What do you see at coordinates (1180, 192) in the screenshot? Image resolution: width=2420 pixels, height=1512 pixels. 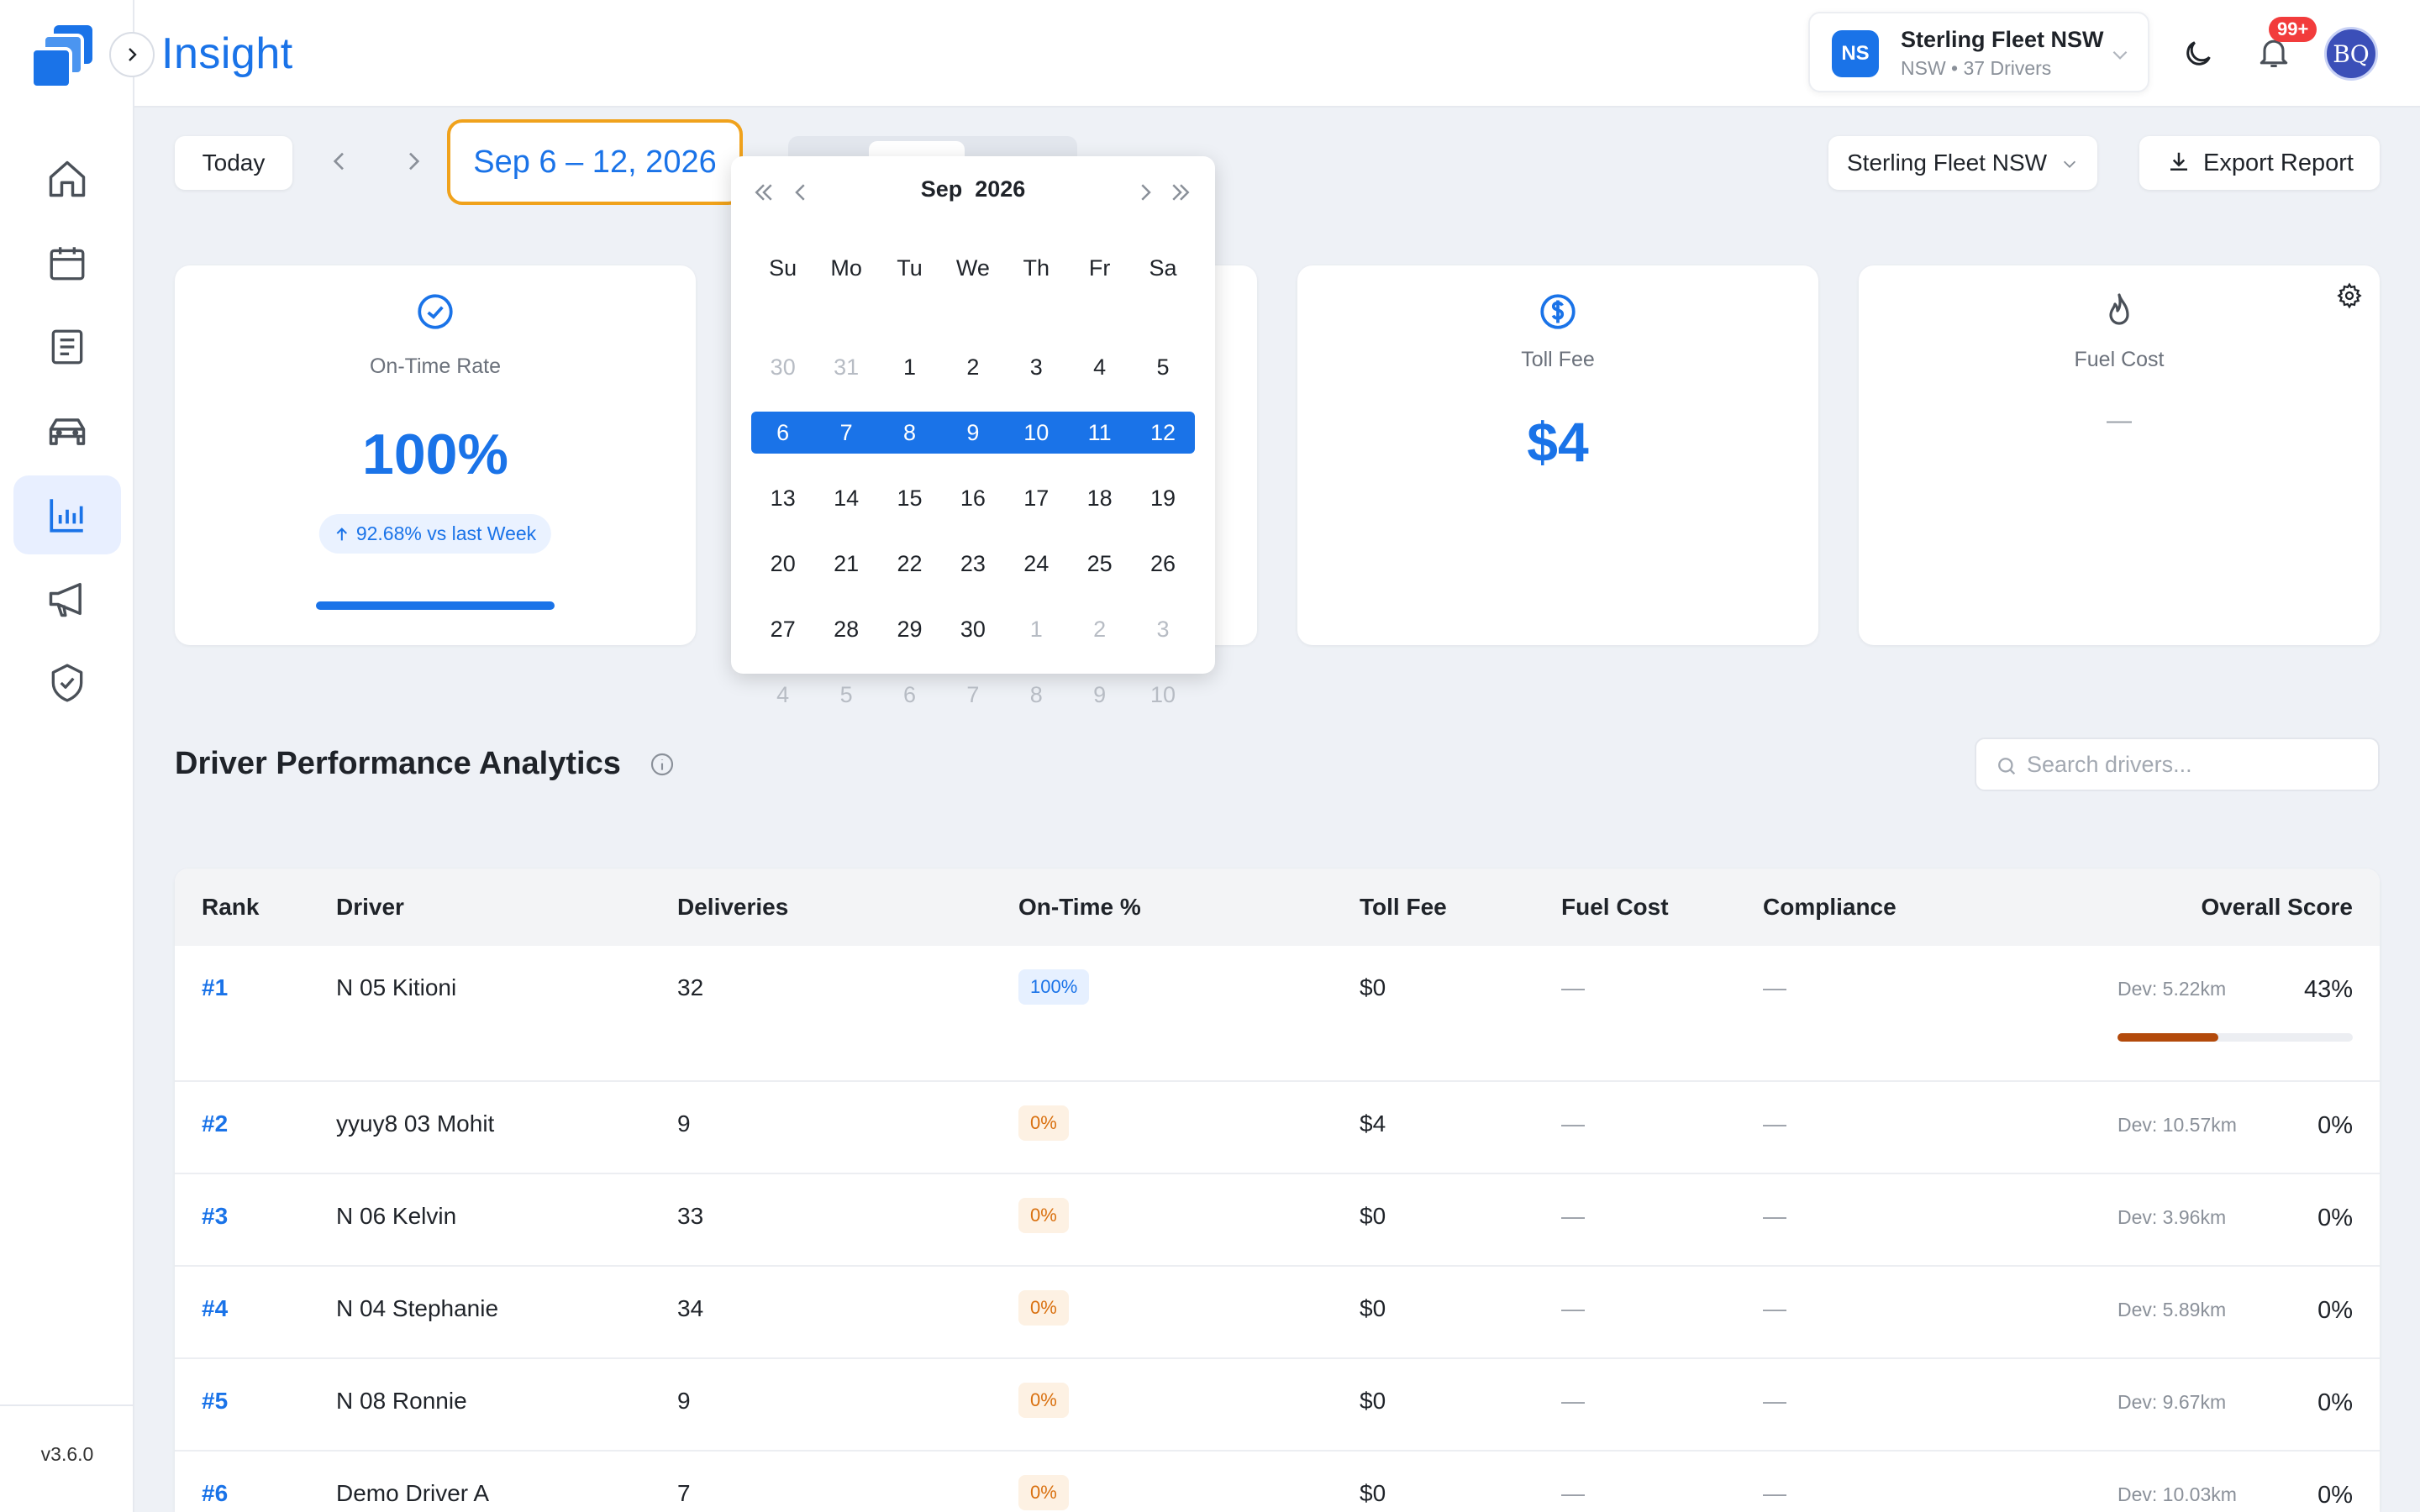 I see `next-year-icon` at bounding box center [1180, 192].